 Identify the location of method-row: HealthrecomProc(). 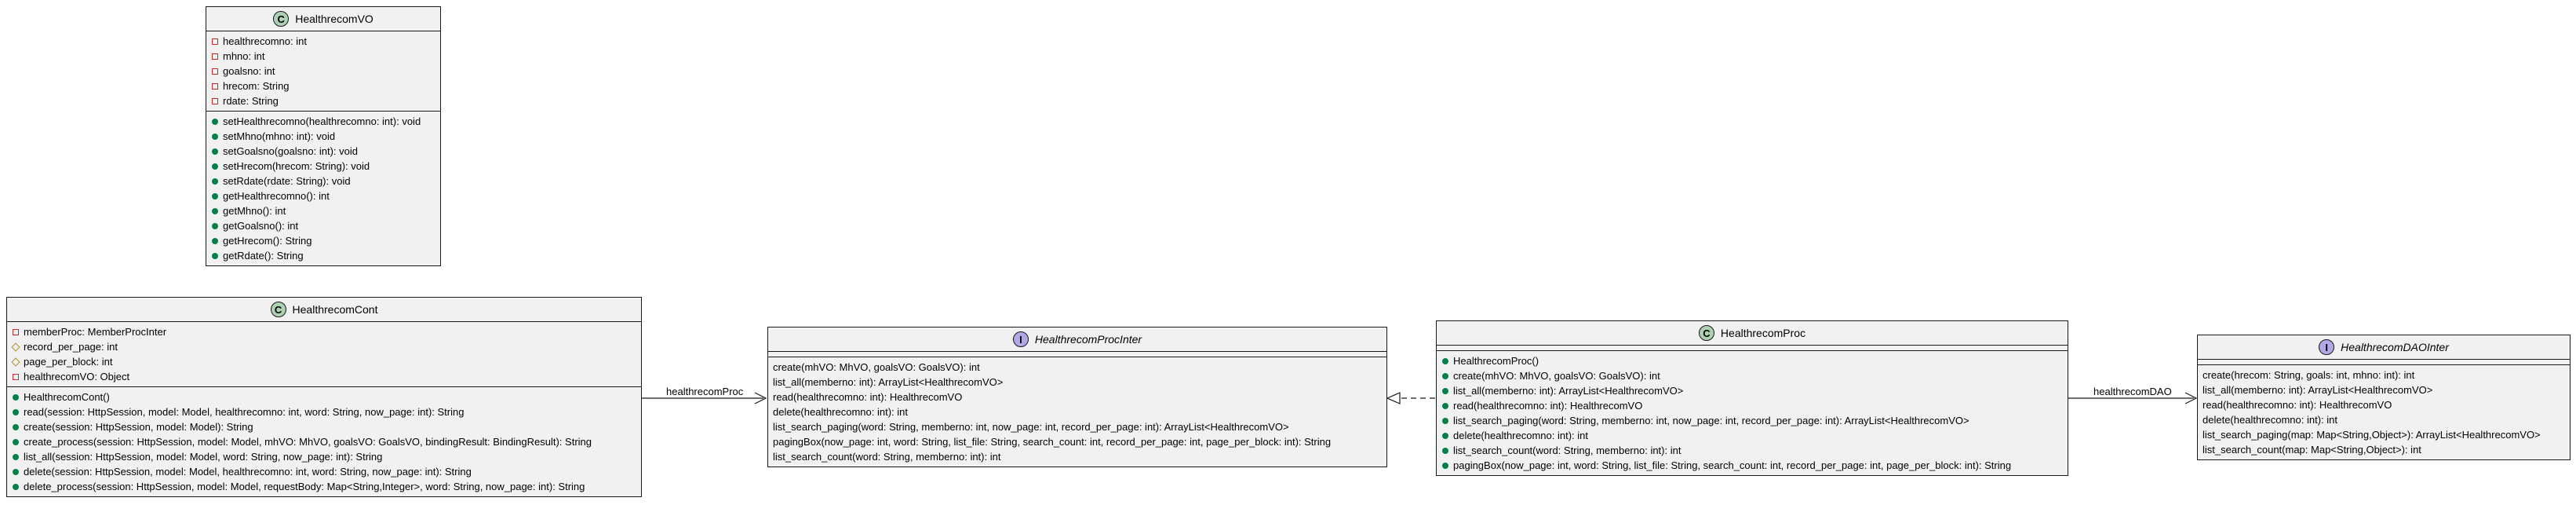
(1752, 361).